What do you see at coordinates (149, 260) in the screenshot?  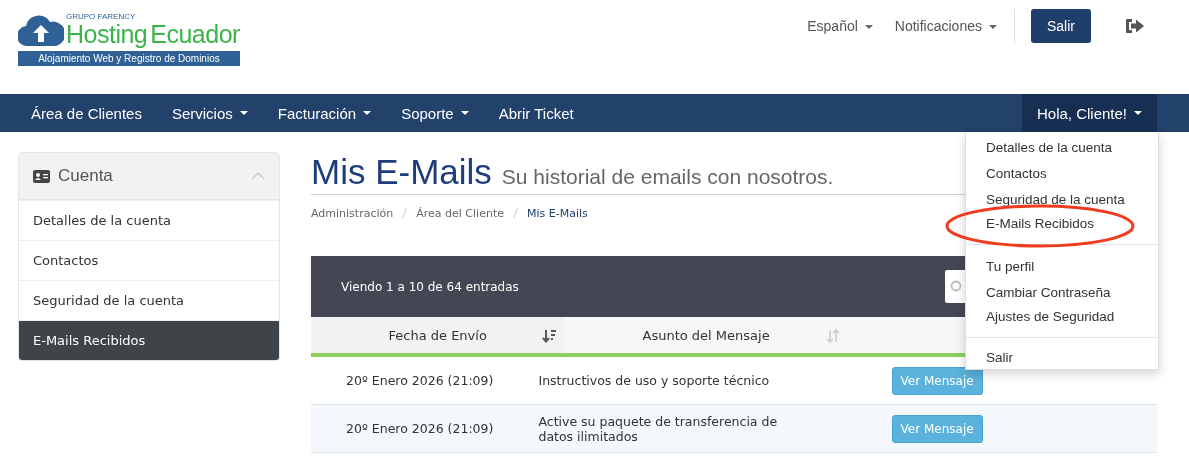 I see `sidebar-item: Contactos` at bounding box center [149, 260].